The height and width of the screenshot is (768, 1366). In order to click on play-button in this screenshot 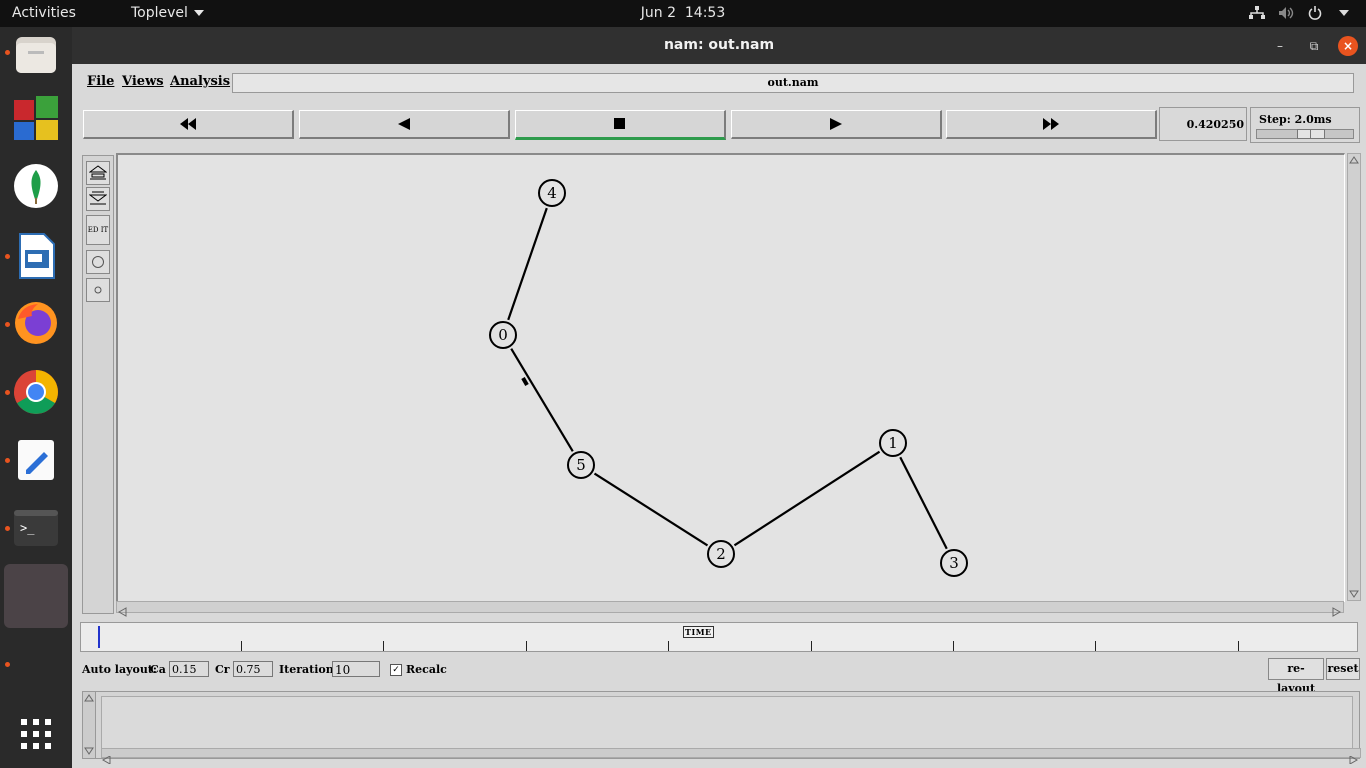, I will do `click(836, 124)`.